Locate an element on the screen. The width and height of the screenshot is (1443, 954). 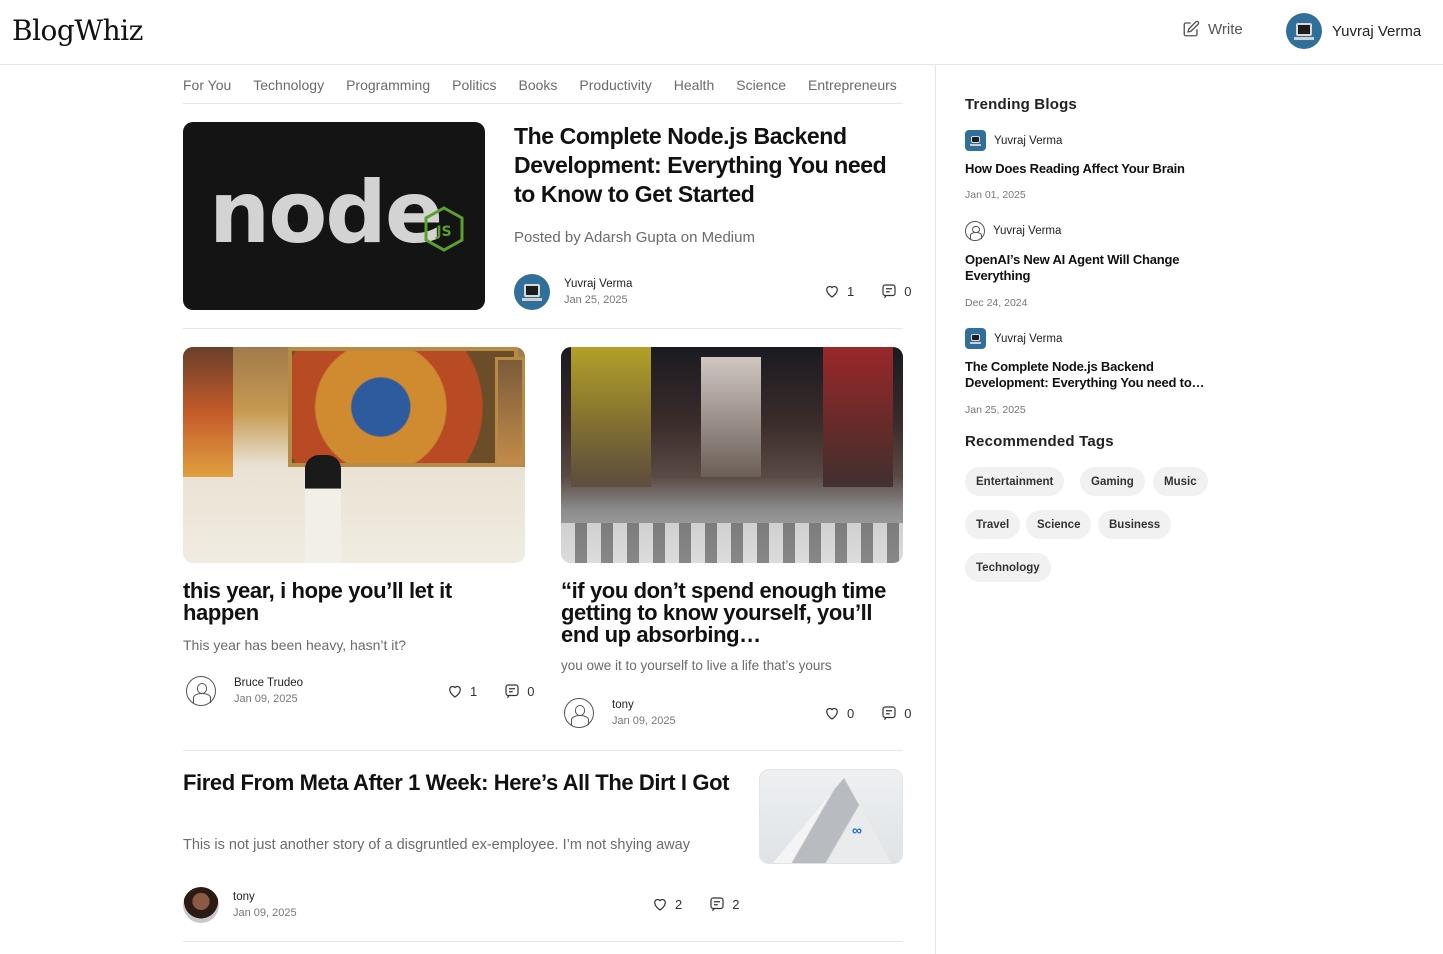
publish-date: Jan 25, 2025 is located at coordinates (596, 300).